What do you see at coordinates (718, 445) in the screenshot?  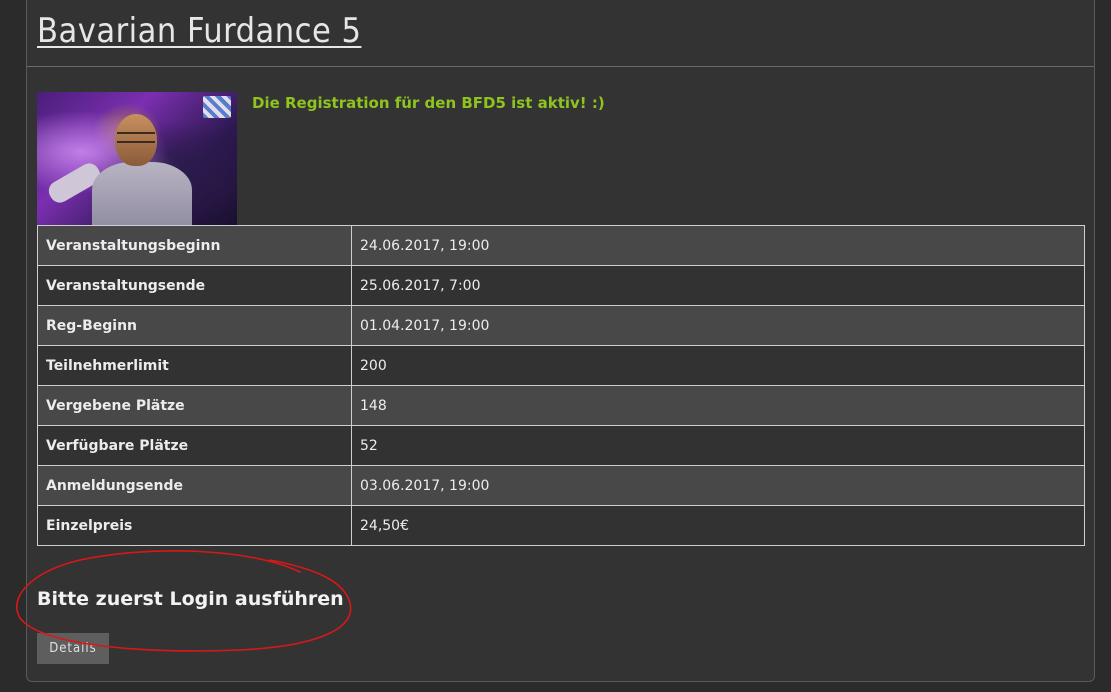 I see `row-value: 52` at bounding box center [718, 445].